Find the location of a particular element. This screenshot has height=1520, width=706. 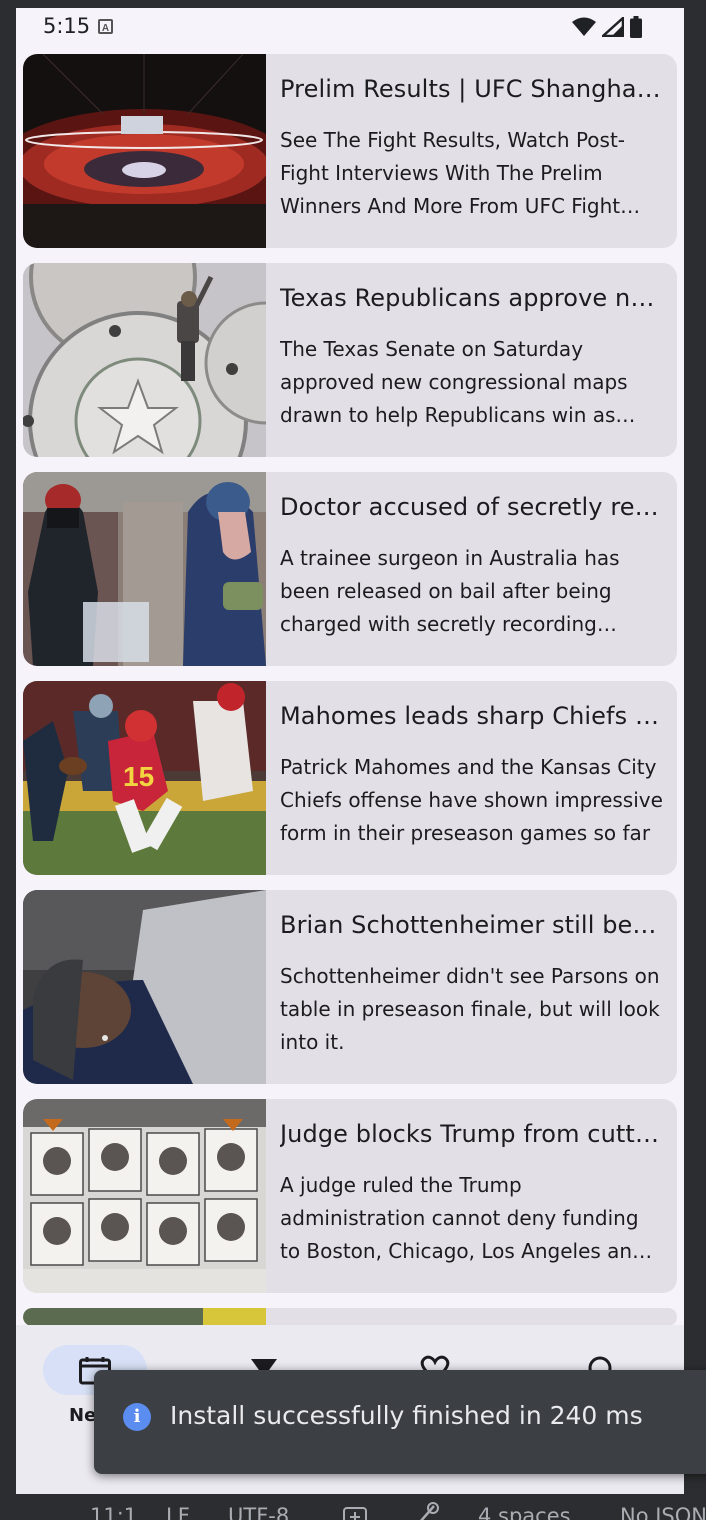

vcs-icon is located at coordinates (355, 1513).